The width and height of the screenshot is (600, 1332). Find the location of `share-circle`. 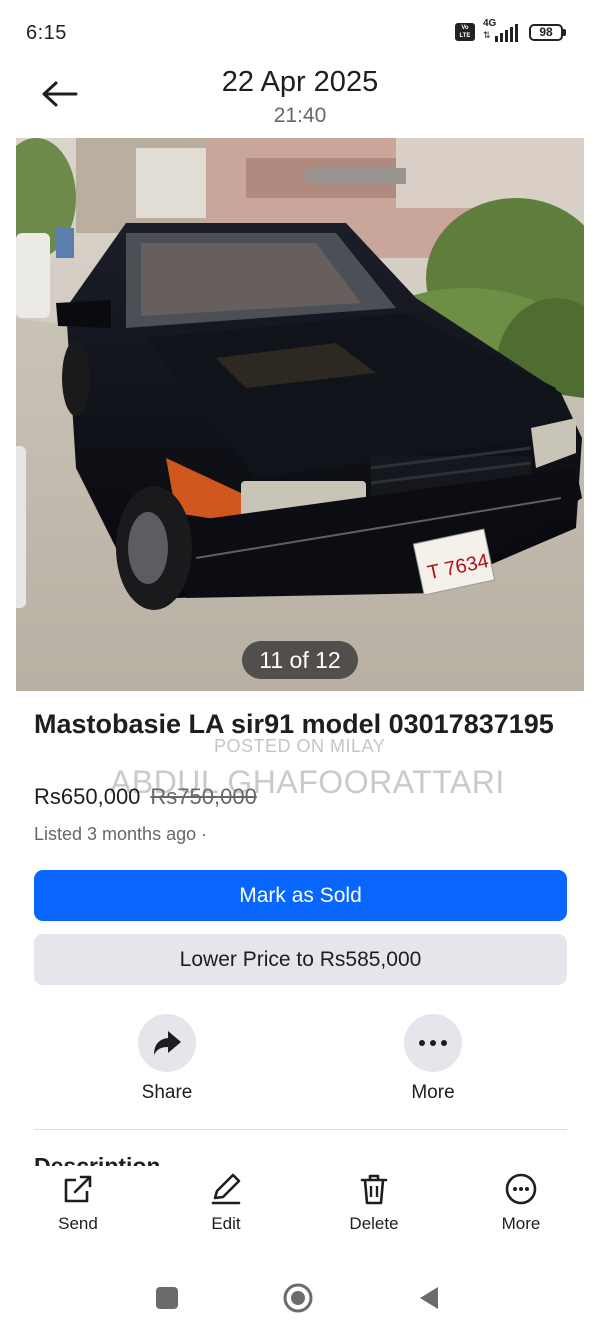

share-circle is located at coordinates (167, 1043).